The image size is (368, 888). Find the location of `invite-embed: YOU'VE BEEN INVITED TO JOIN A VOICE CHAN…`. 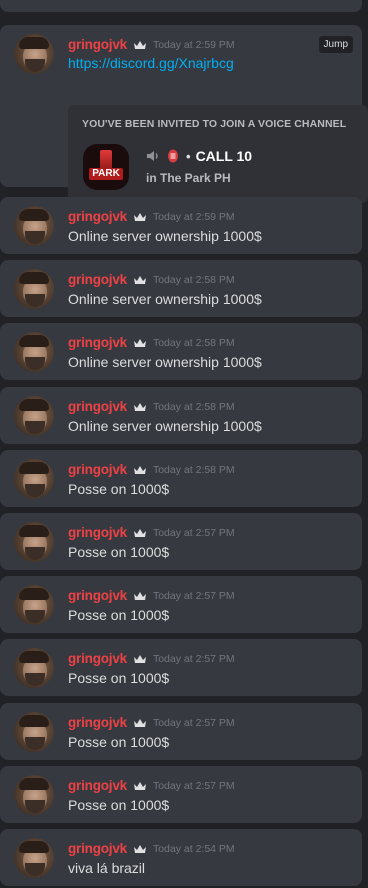

invite-embed: YOU'VE BEEN INVITED TO JOIN A VOICE CHAN… is located at coordinates (218, 154).